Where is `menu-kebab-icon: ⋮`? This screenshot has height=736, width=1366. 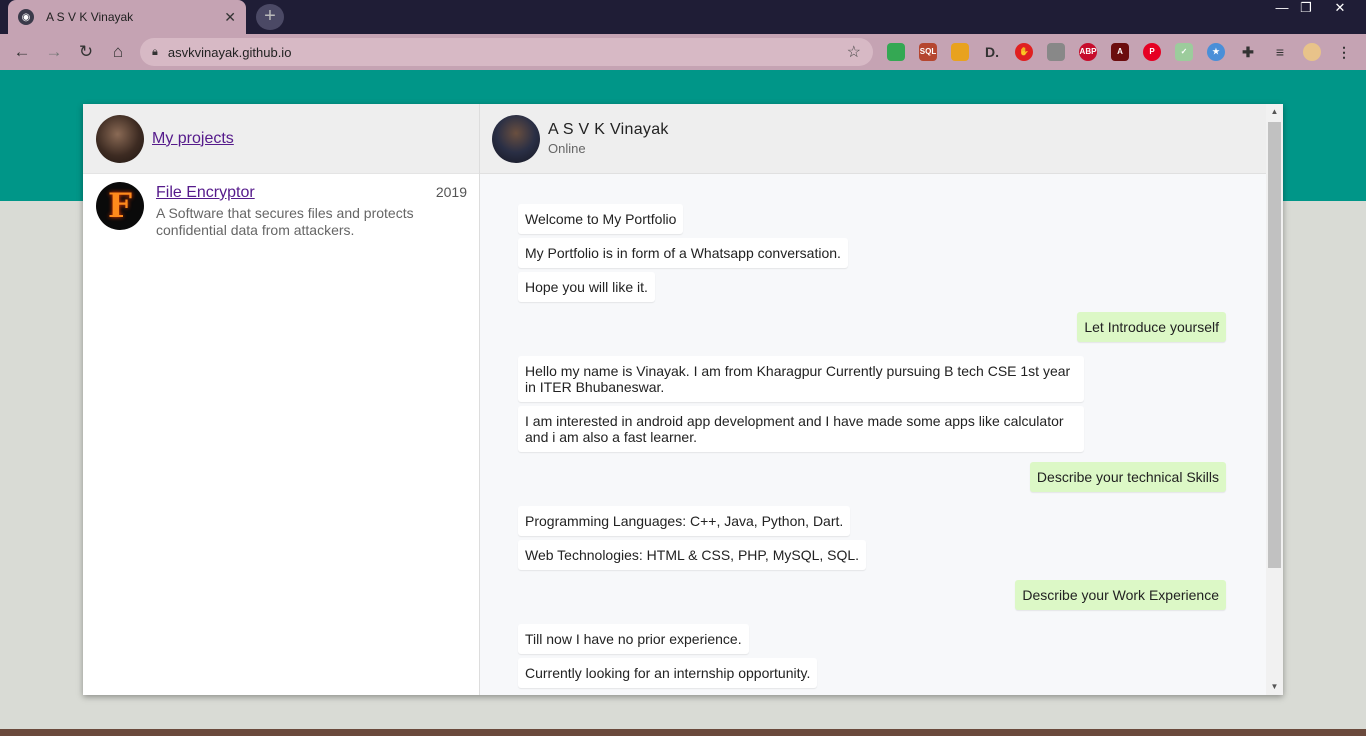
menu-kebab-icon: ⋮ is located at coordinates (1344, 52).